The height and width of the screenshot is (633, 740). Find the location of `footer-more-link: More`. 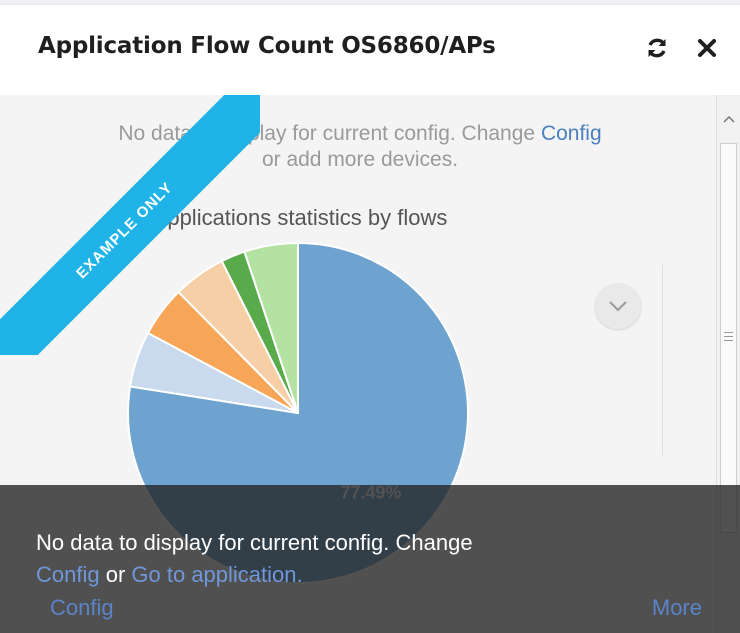

footer-more-link: More is located at coordinates (677, 608).